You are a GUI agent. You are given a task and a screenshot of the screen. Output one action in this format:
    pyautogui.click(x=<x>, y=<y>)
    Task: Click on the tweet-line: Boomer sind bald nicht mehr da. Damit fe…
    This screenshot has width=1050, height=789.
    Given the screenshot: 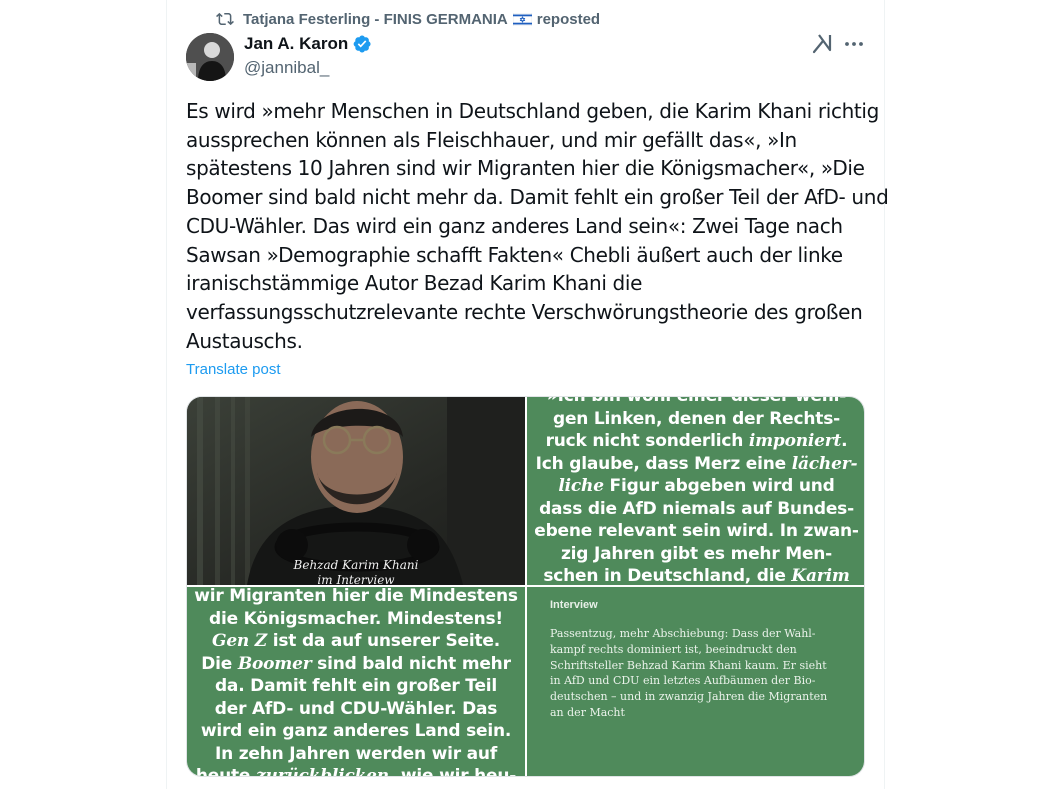 What is the action you would take?
    pyautogui.click(x=537, y=197)
    